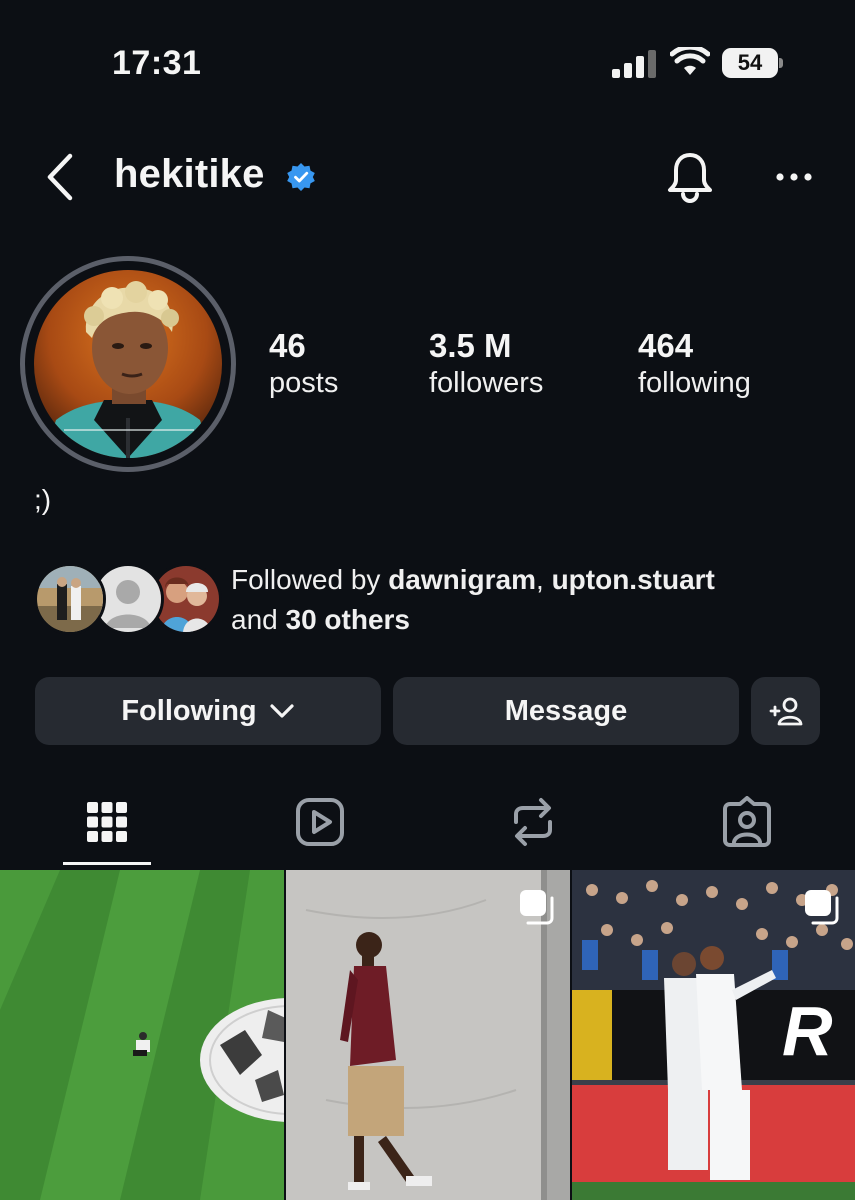  I want to click on more-icon, so click(794, 177).